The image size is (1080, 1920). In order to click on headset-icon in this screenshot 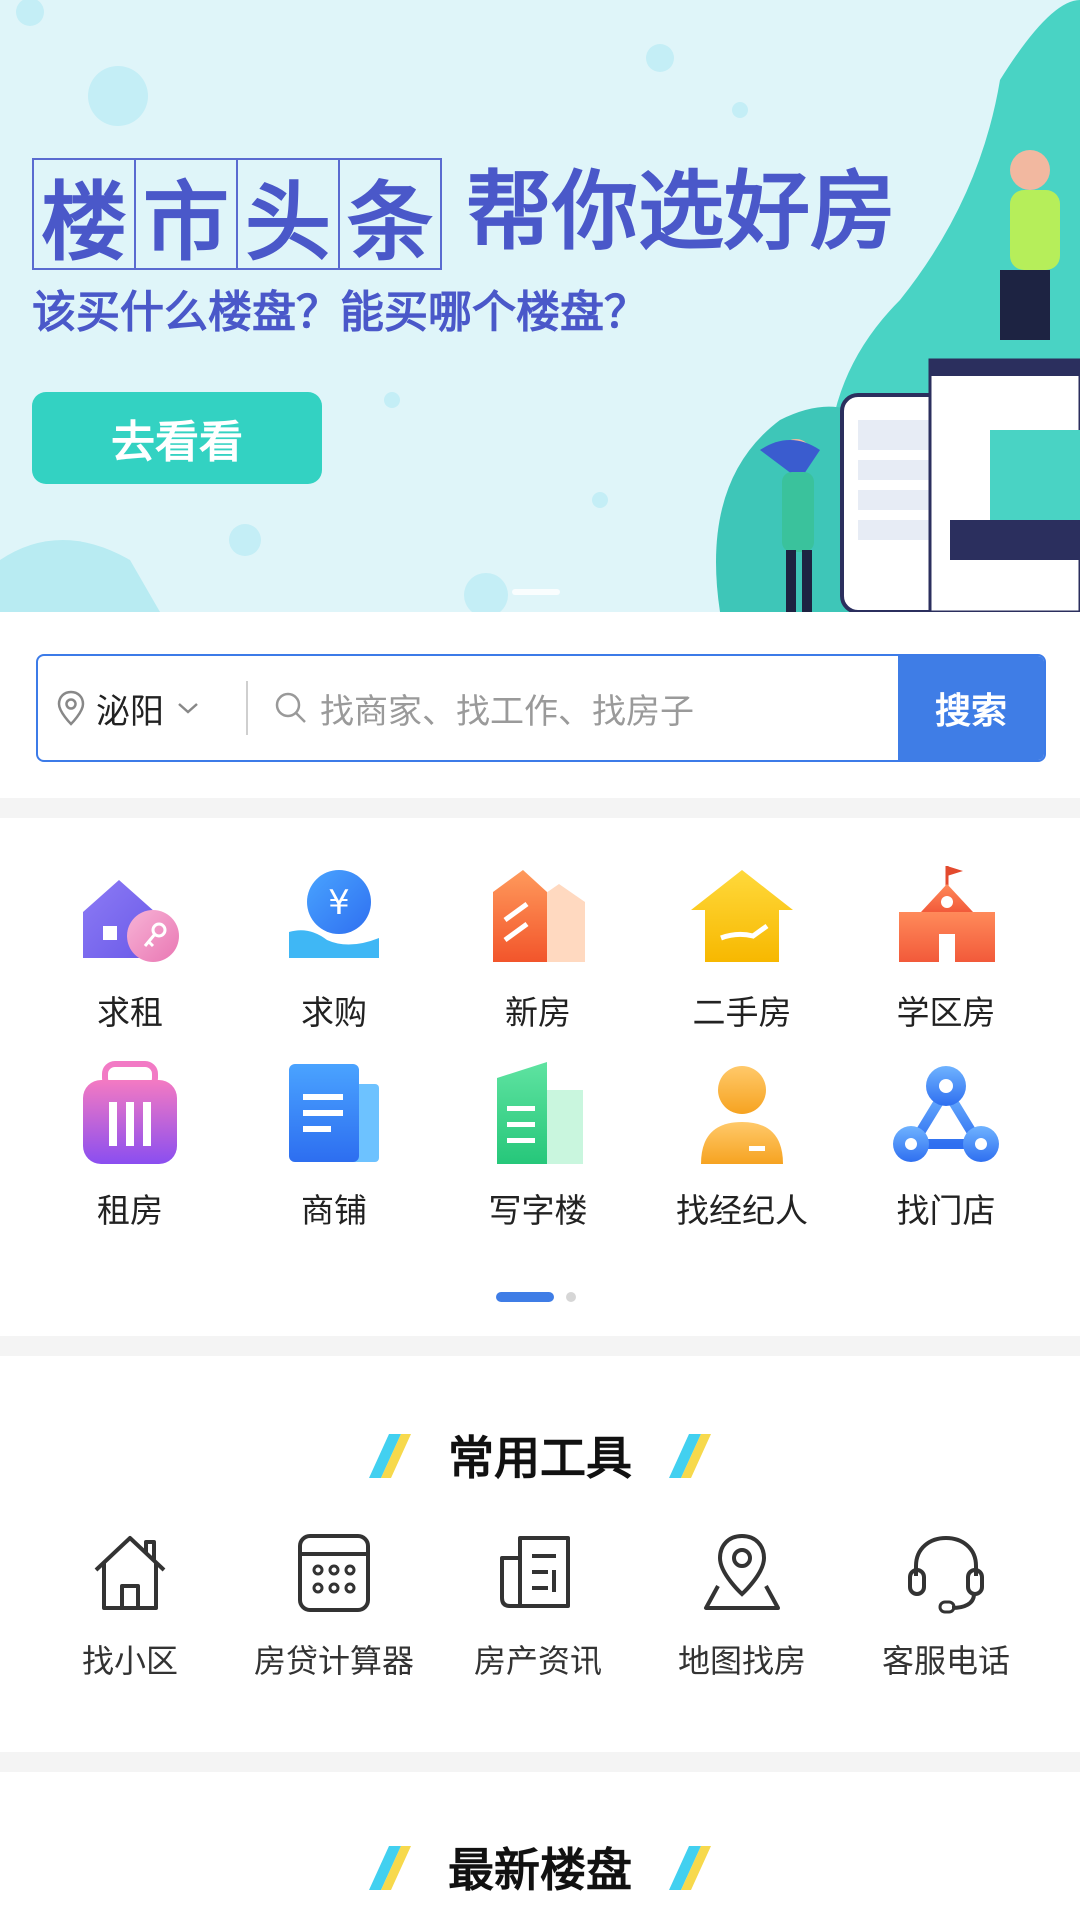, I will do `click(946, 1574)`.